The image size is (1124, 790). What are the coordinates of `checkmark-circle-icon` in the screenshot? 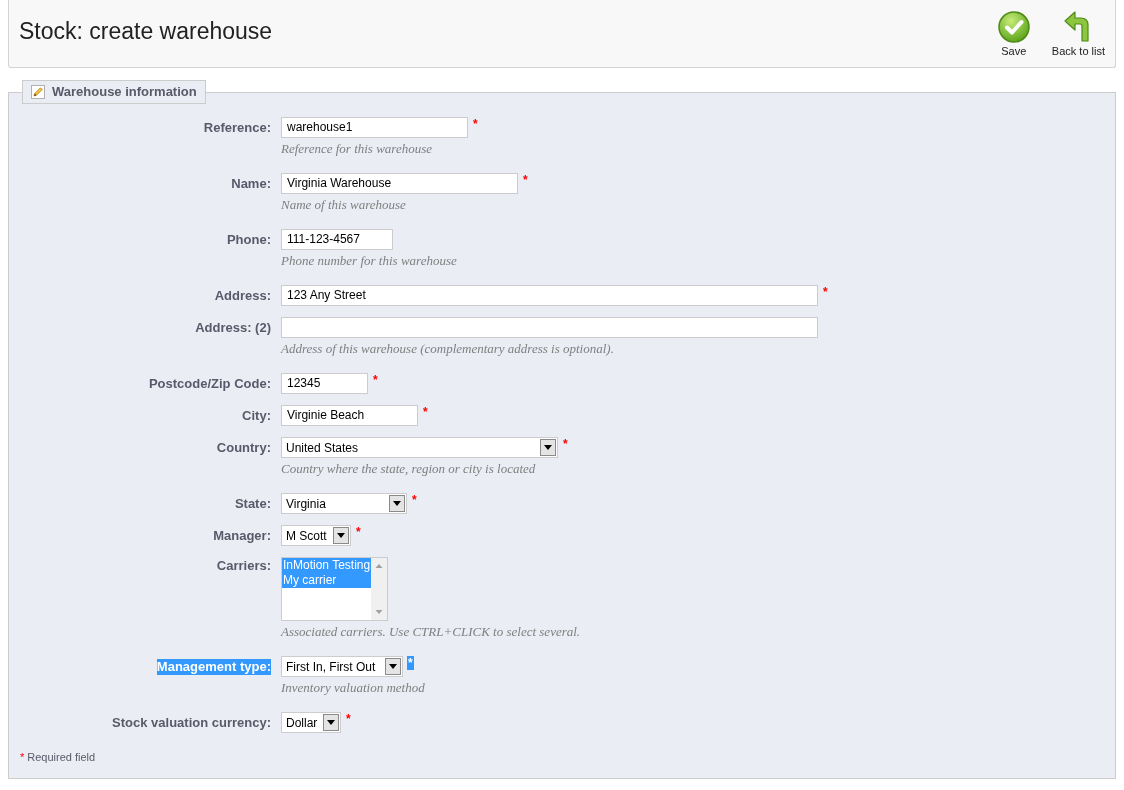 It's located at (1013, 27).